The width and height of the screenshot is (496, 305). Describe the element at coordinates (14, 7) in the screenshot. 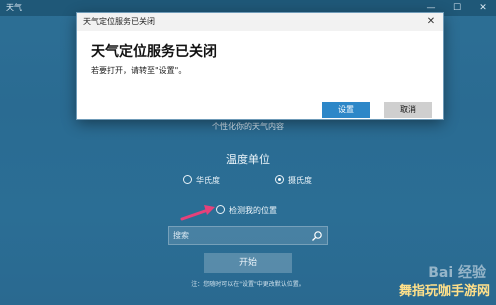

I see `app-title: 天气` at that location.